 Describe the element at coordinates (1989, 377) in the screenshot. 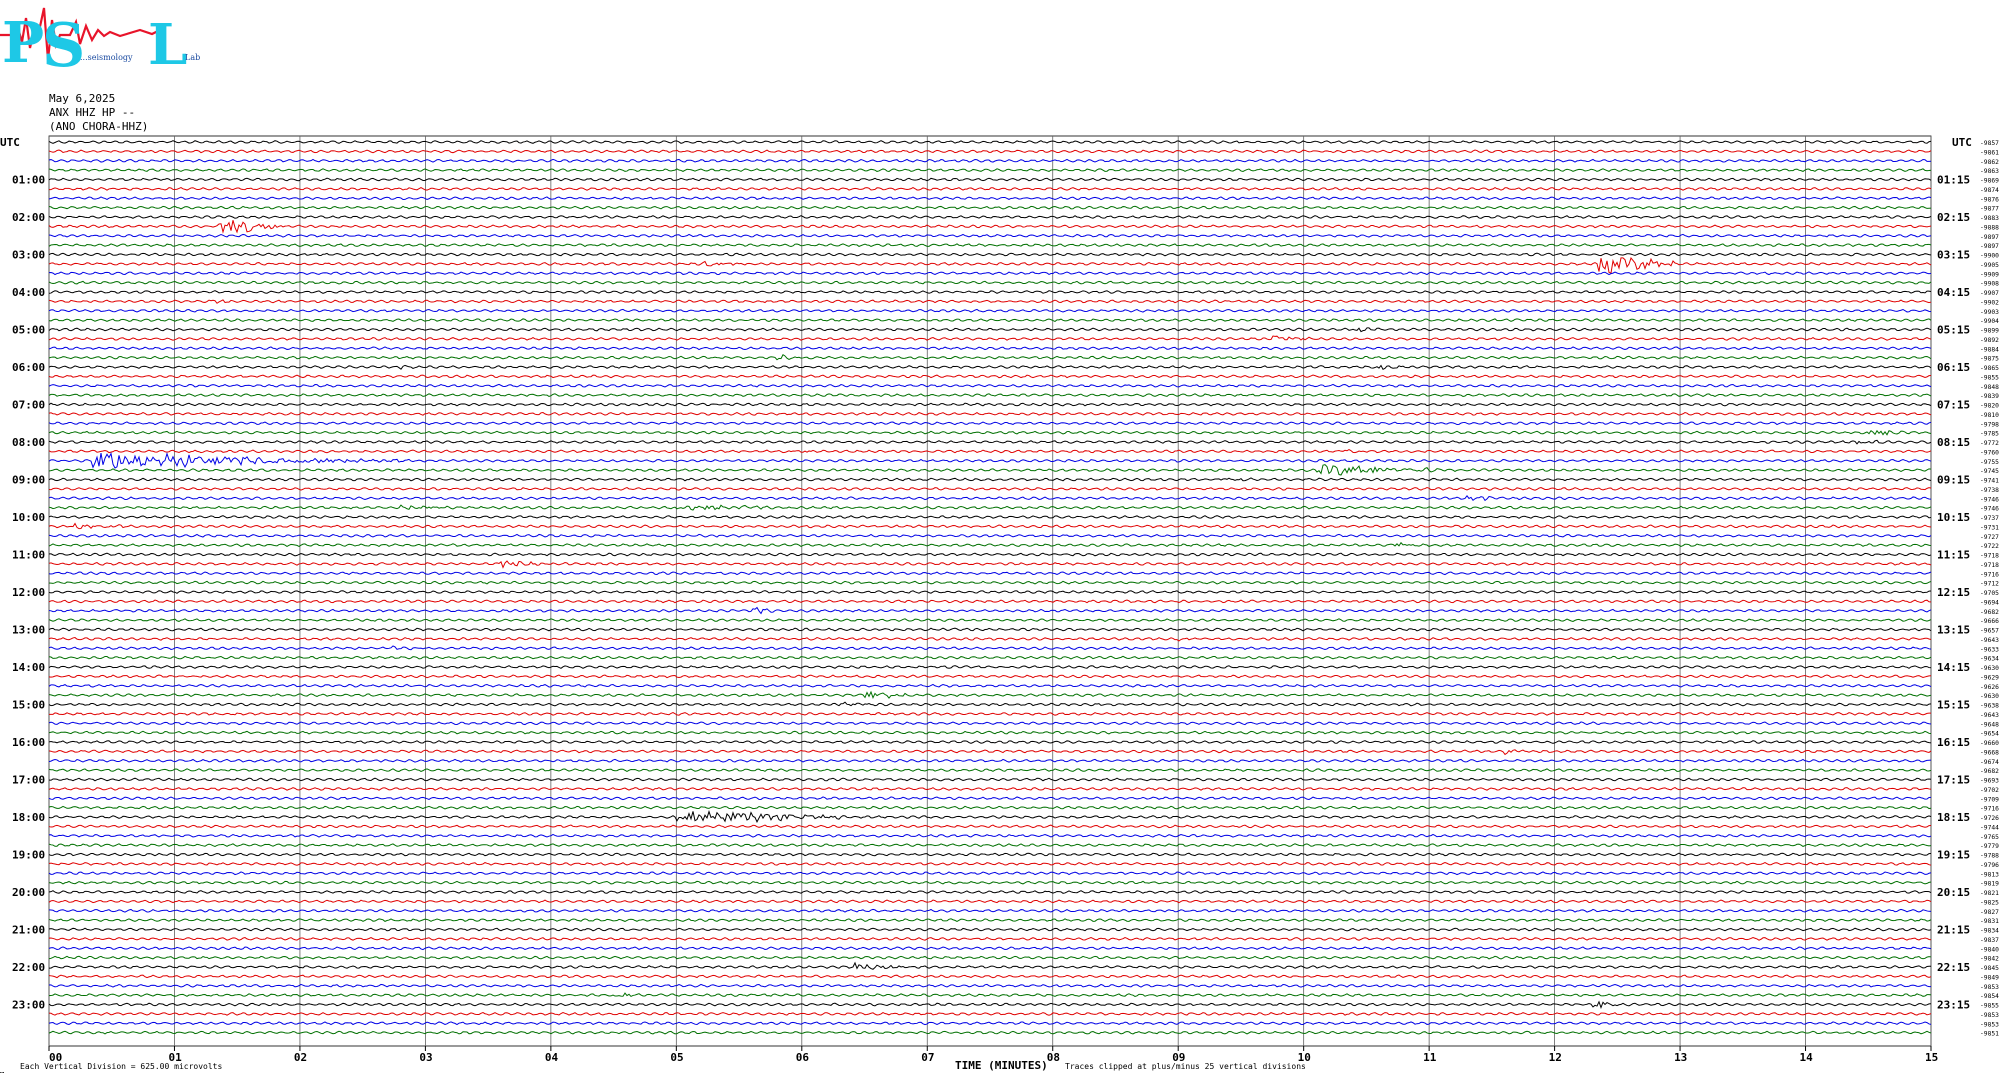

I see `trace-offset-value: -9855` at that location.